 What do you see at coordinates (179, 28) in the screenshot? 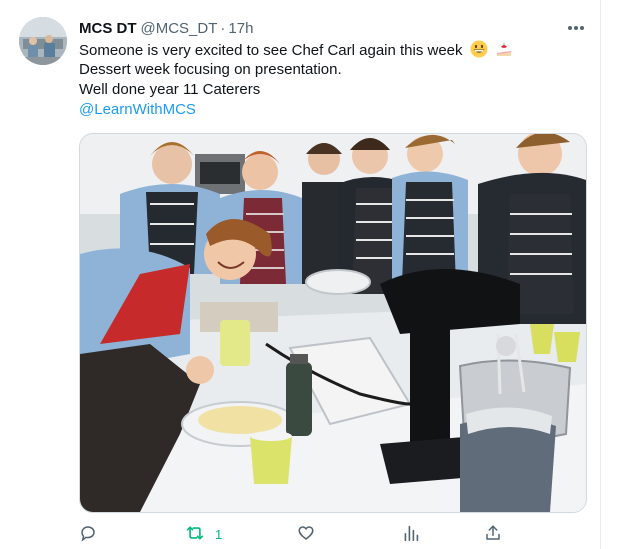
I see `user-handle: @MCS_DT` at bounding box center [179, 28].